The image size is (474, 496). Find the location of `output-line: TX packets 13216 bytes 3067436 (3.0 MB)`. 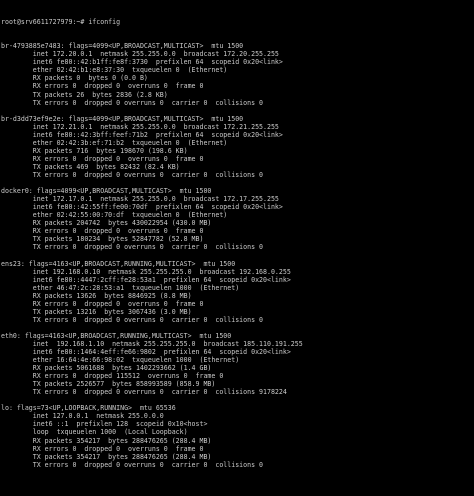

output-line: TX packets 13216 bytes 3067436 (3.0 MB) is located at coordinates (96, 311).